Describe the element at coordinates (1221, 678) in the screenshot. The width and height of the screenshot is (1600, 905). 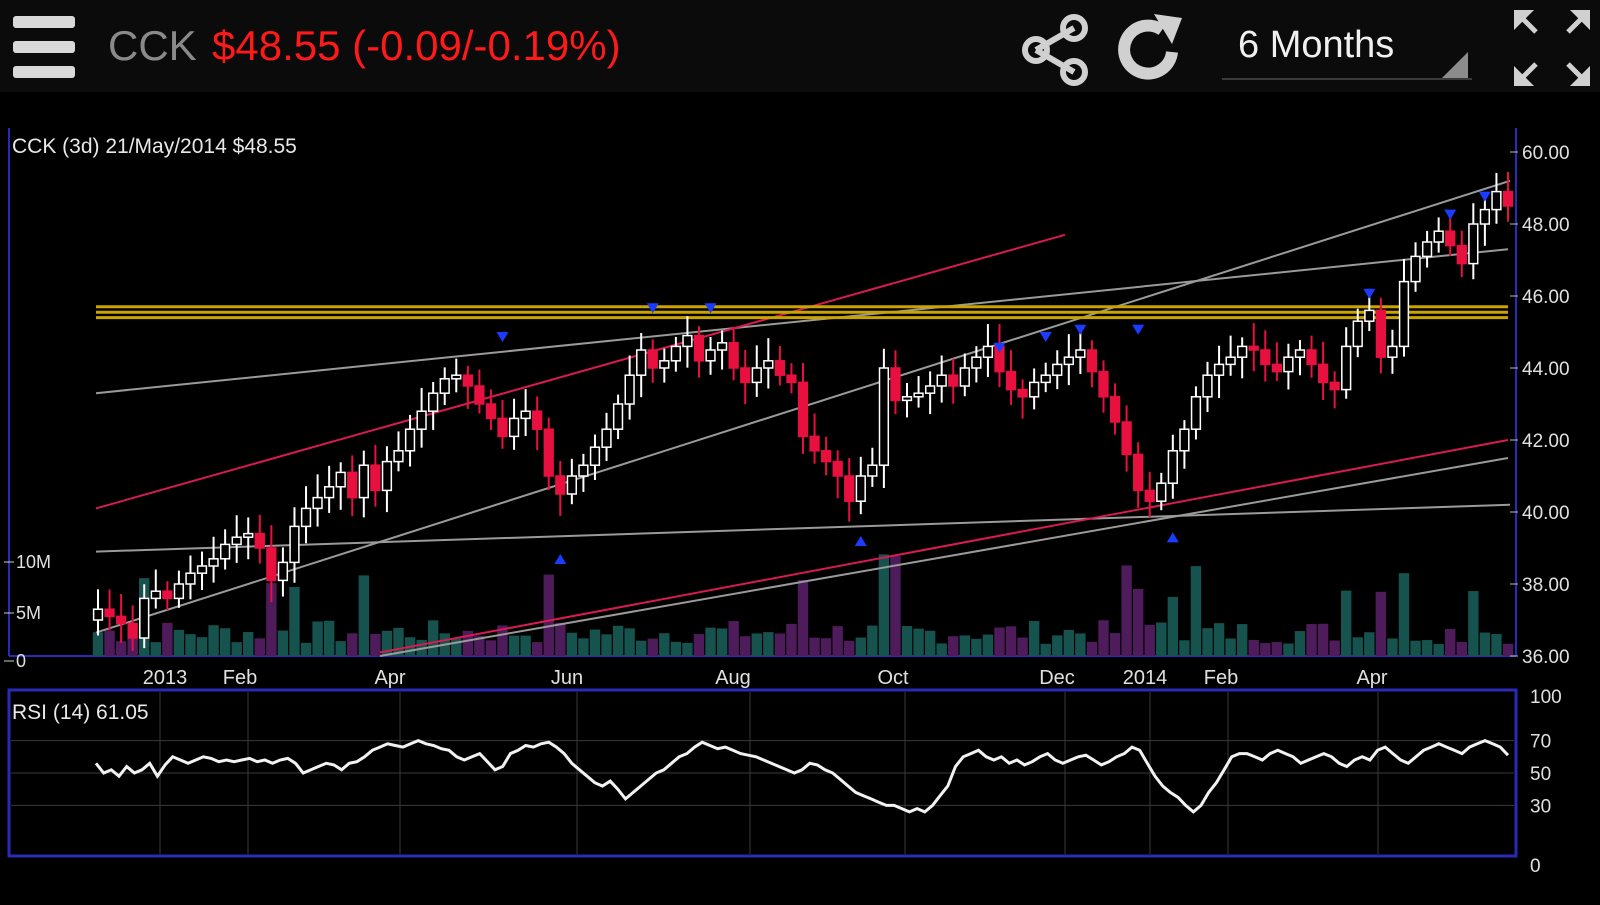
I see `x-tick-label: Feb` at that location.